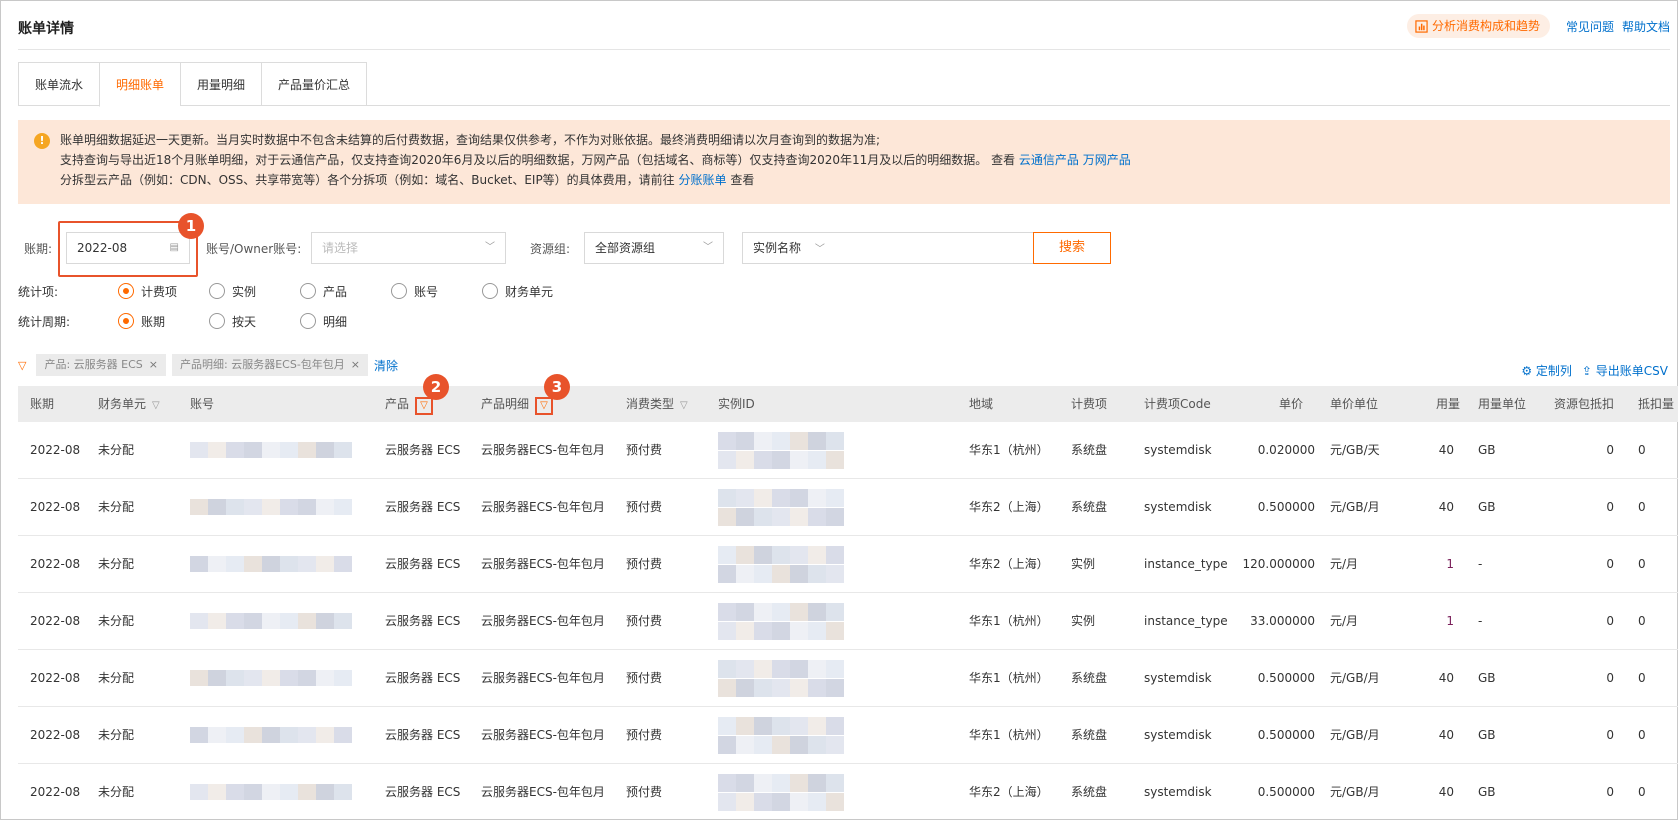 The image size is (1678, 820). What do you see at coordinates (140, 84) in the screenshot?
I see `tab-detail-bill: 明细账单` at bounding box center [140, 84].